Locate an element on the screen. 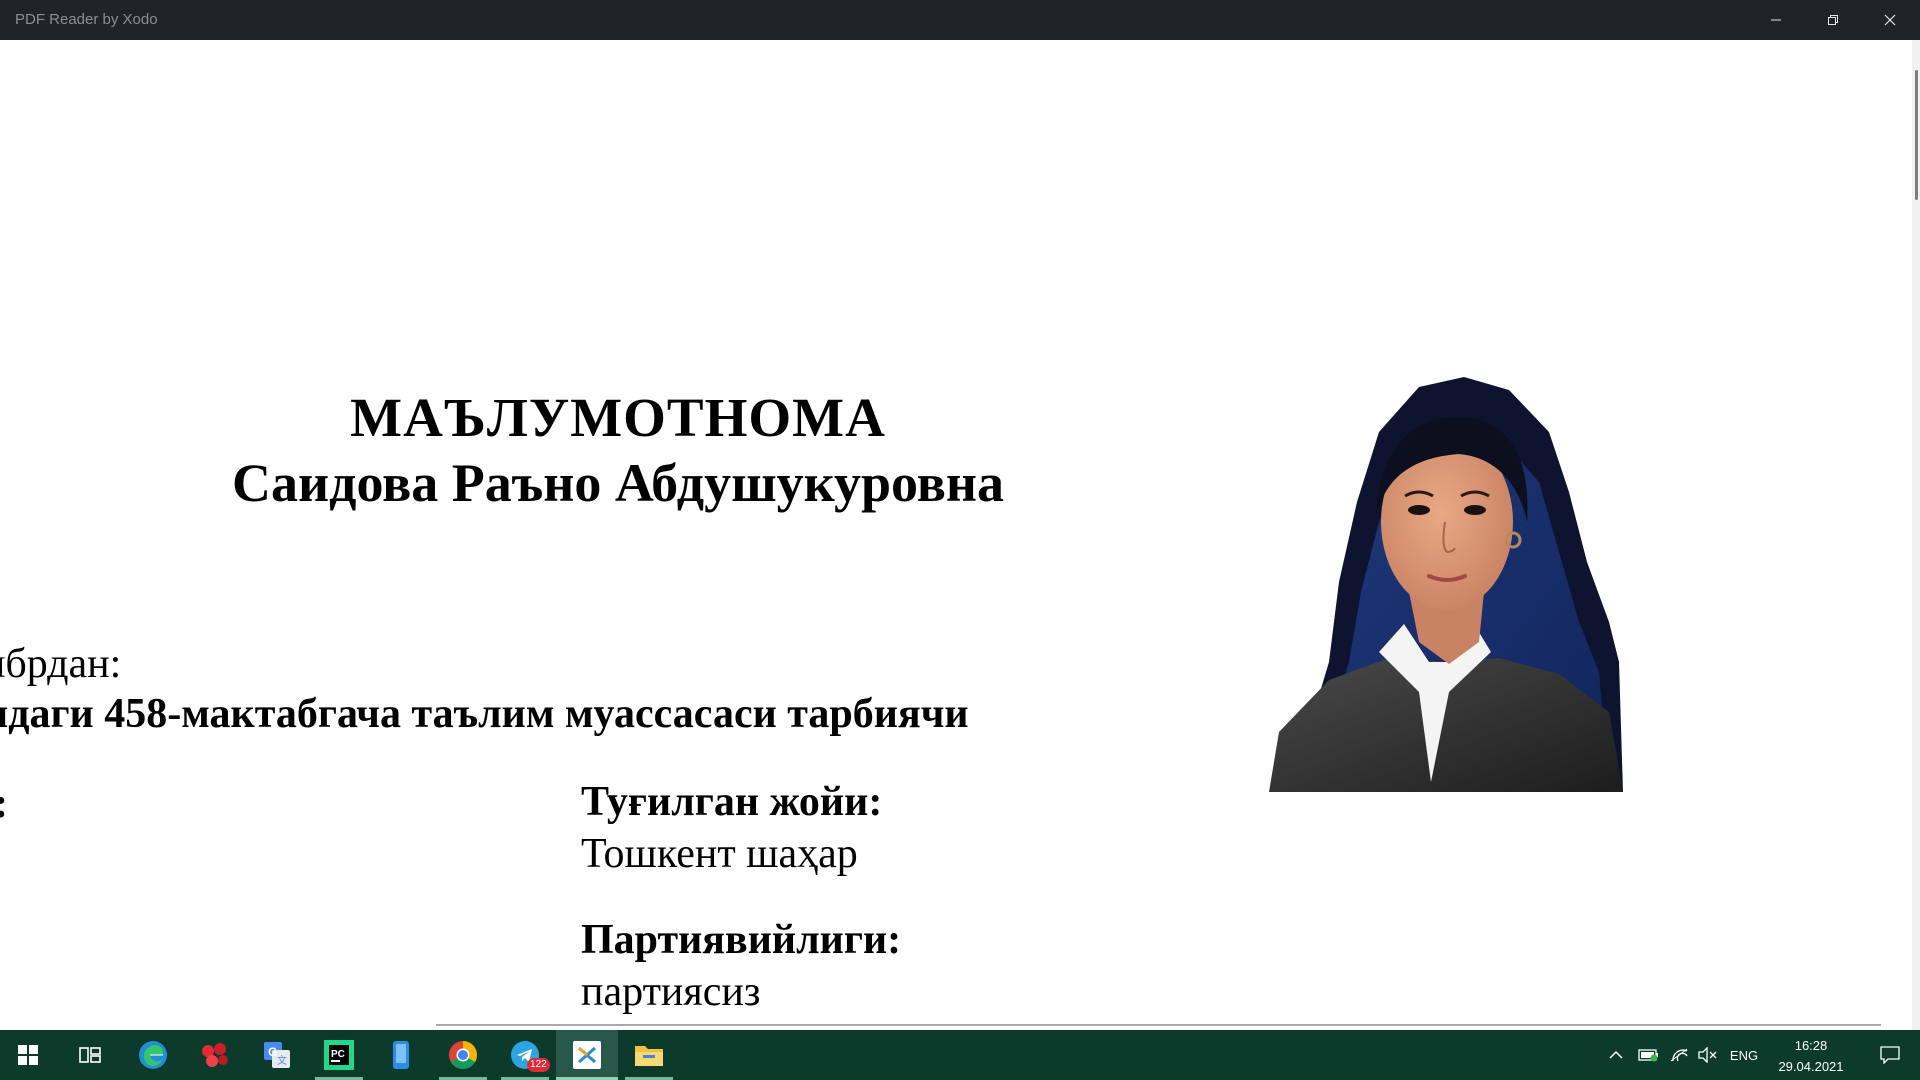 This screenshot has width=1920, height=1080. scrollbar-thumb is located at coordinates (1916, 135).